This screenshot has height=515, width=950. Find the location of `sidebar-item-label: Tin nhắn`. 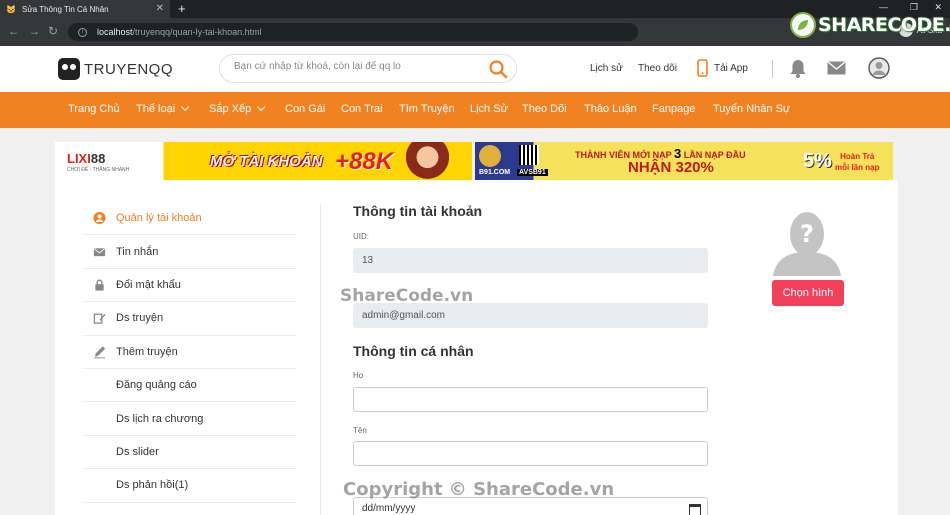

sidebar-item-label: Tin nhắn is located at coordinates (137, 251).